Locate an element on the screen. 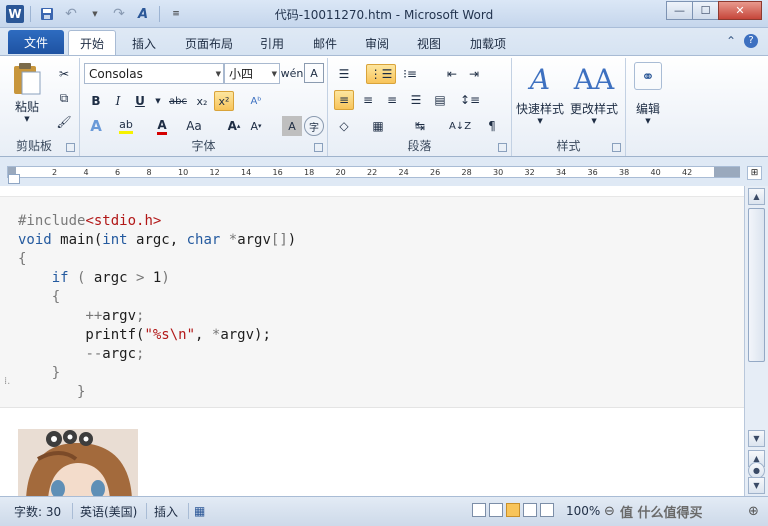  vertical-scrollbar: ▲ ▼ ▲ ● ▼ is located at coordinates (756, 341).